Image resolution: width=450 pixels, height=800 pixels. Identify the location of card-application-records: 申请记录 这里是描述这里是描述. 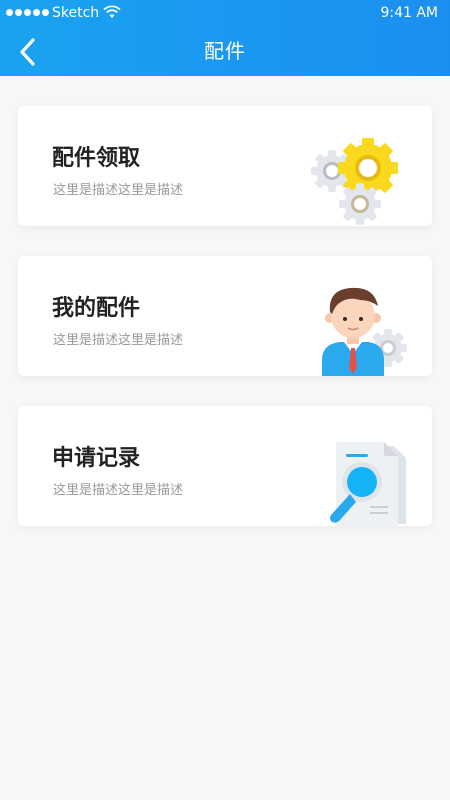
(225, 466).